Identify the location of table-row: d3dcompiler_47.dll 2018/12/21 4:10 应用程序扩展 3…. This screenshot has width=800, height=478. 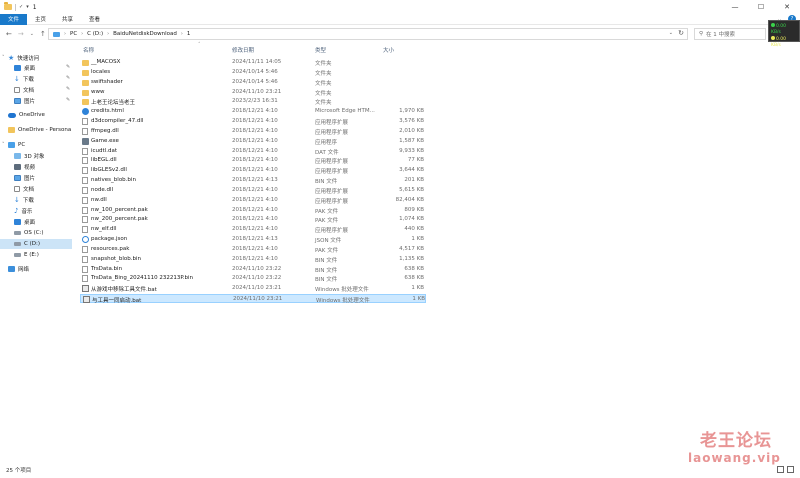
(253, 121).